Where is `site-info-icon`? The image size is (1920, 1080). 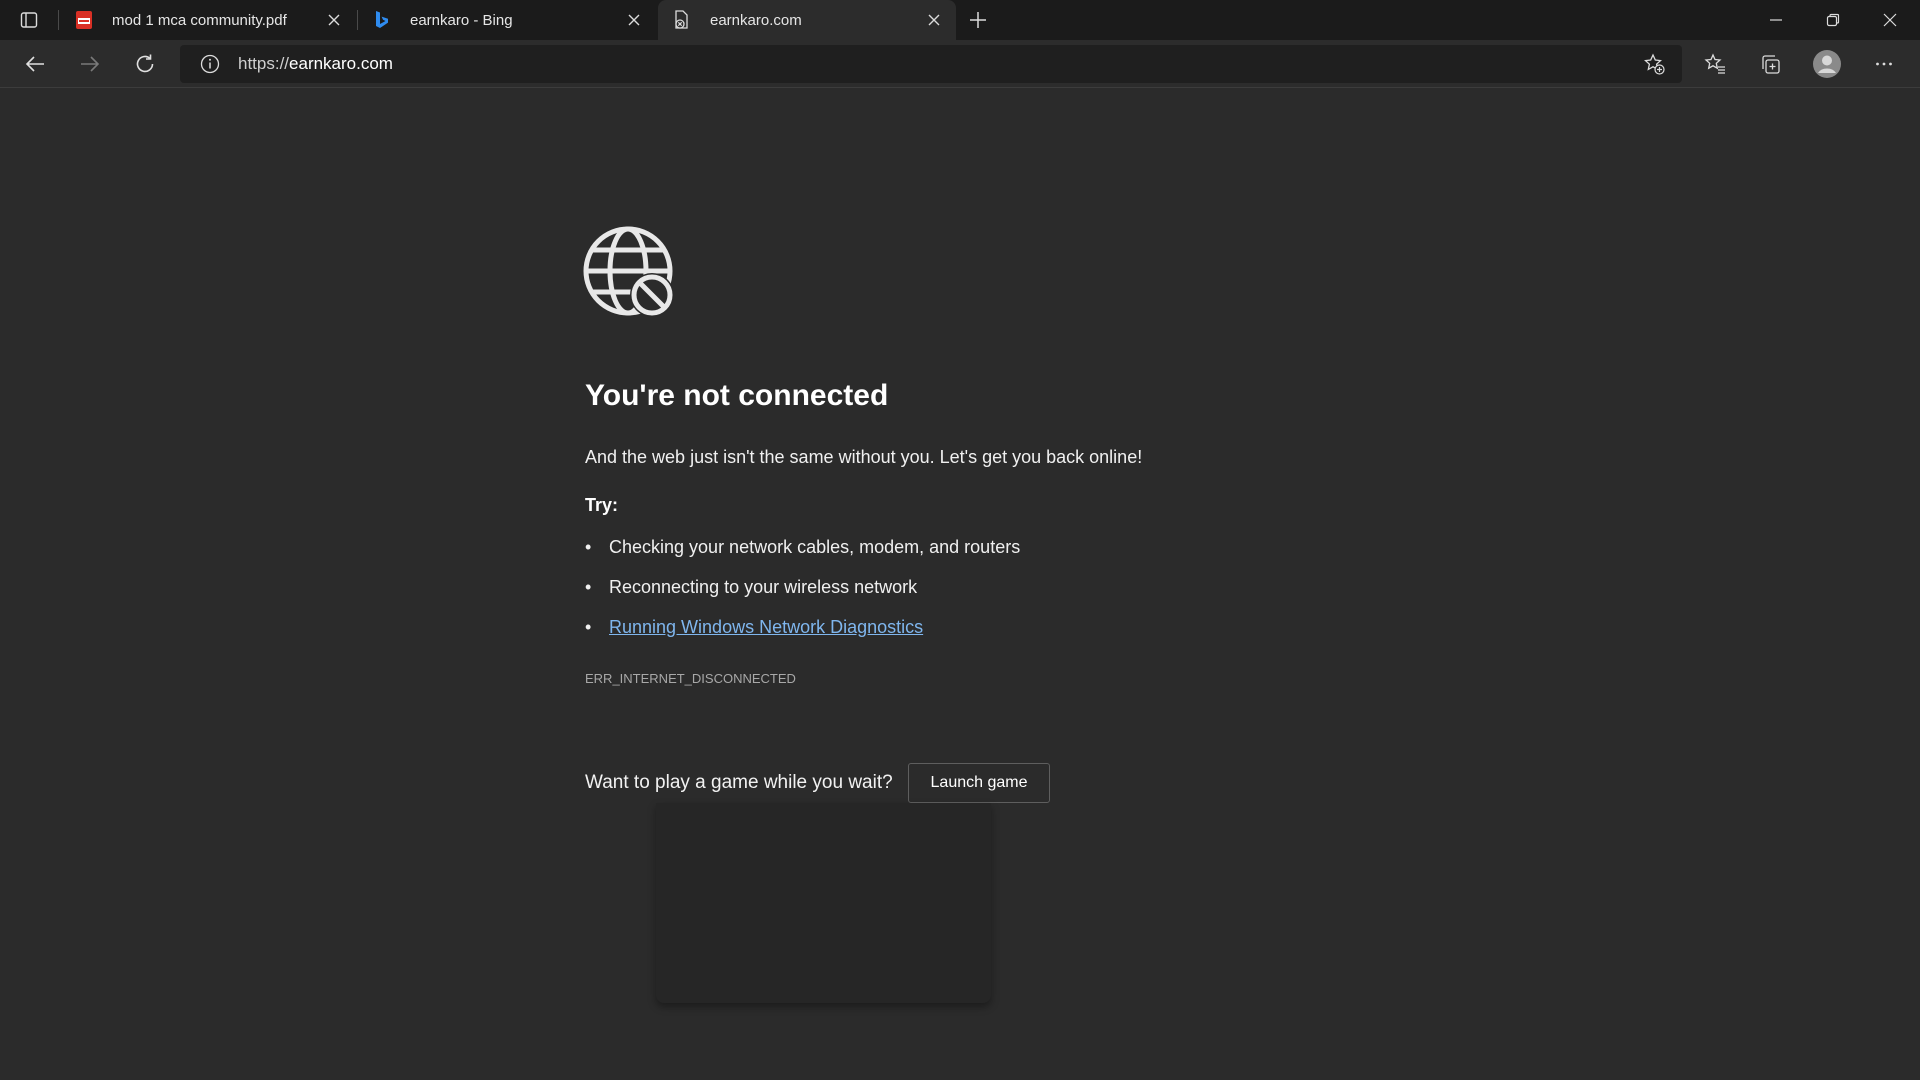 site-info-icon is located at coordinates (210, 64).